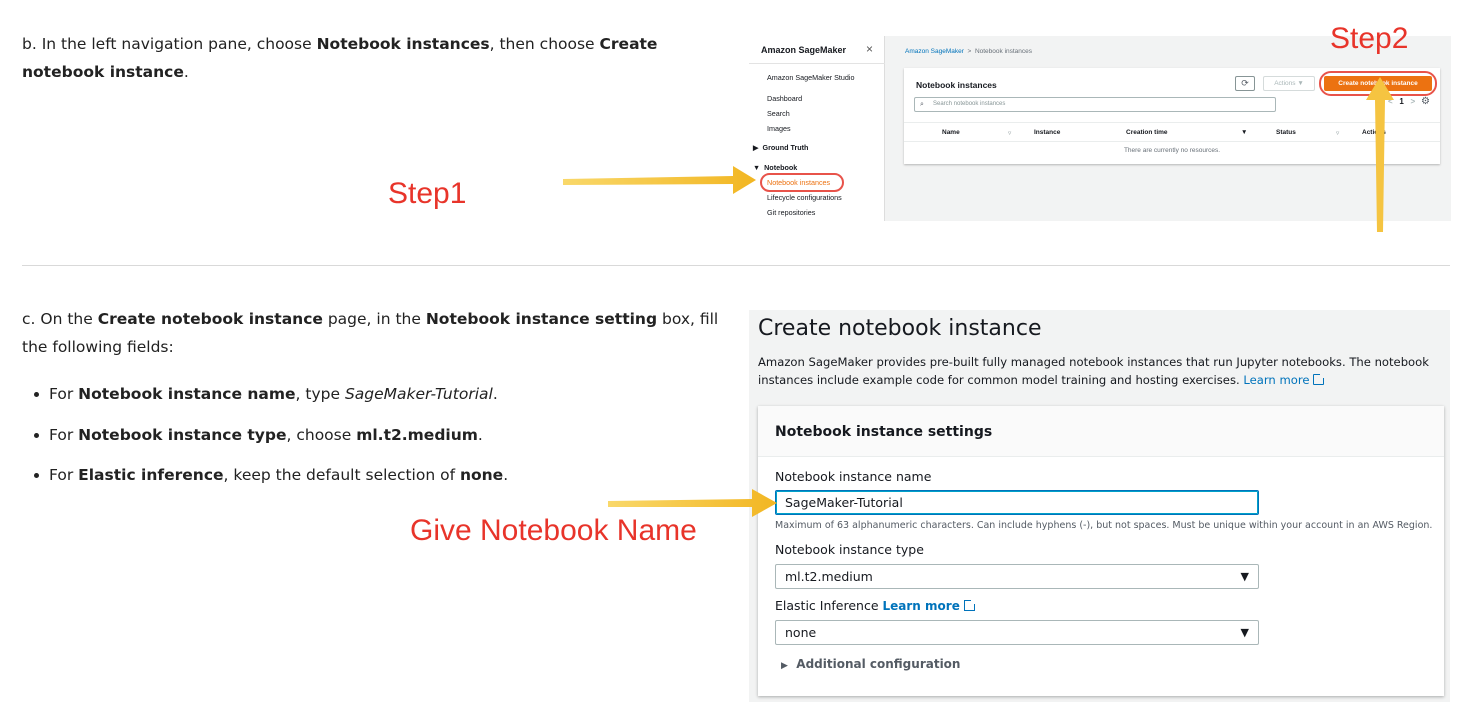  What do you see at coordinates (427, 193) in the screenshot?
I see `step1-annotation: Step1` at bounding box center [427, 193].